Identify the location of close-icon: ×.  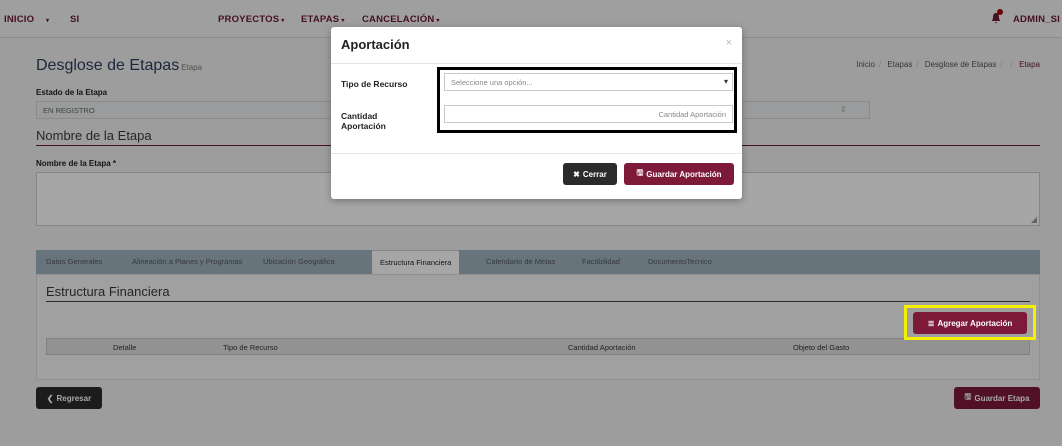
(729, 43).